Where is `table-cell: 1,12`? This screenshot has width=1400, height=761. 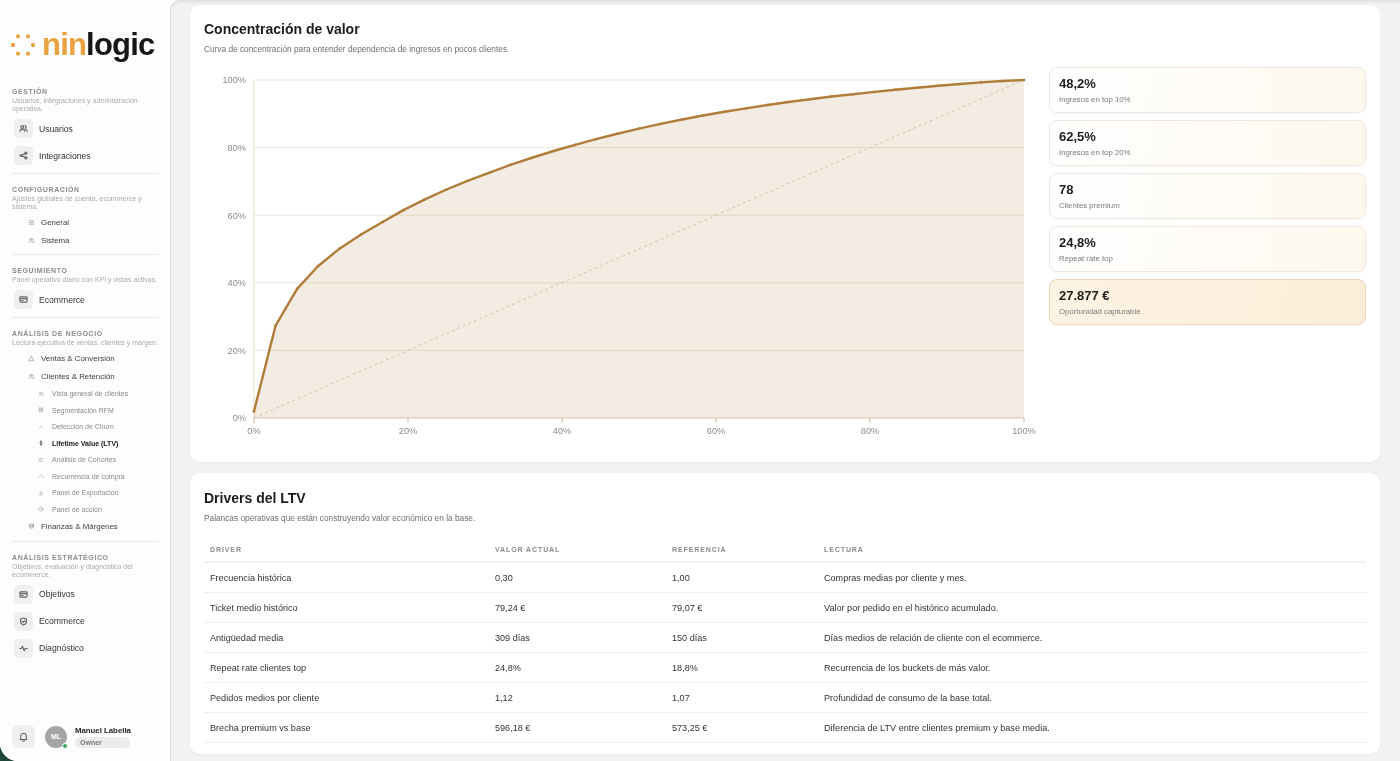 table-cell: 1,12 is located at coordinates (504, 697).